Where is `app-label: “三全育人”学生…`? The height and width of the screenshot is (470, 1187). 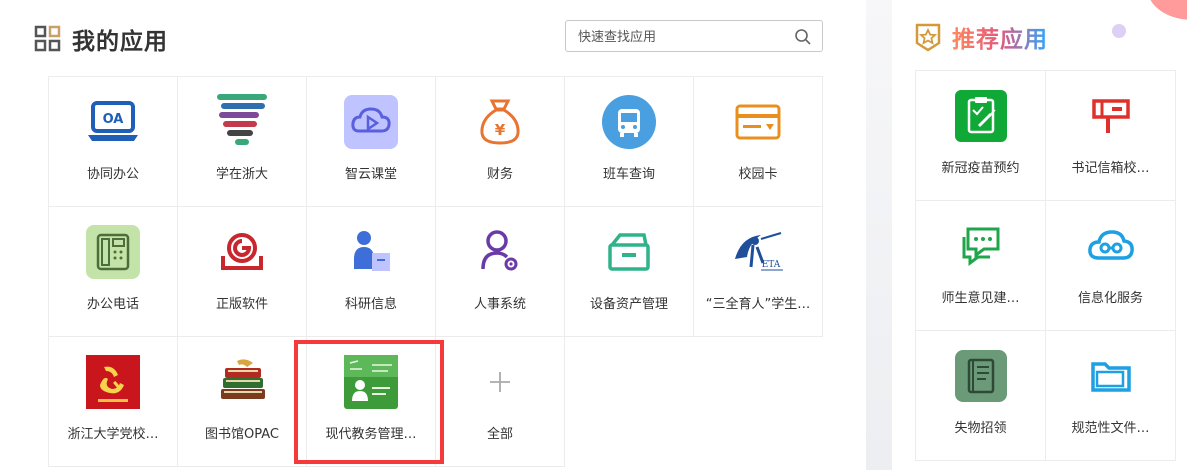 app-label: “三全育人”学生… is located at coordinates (758, 304).